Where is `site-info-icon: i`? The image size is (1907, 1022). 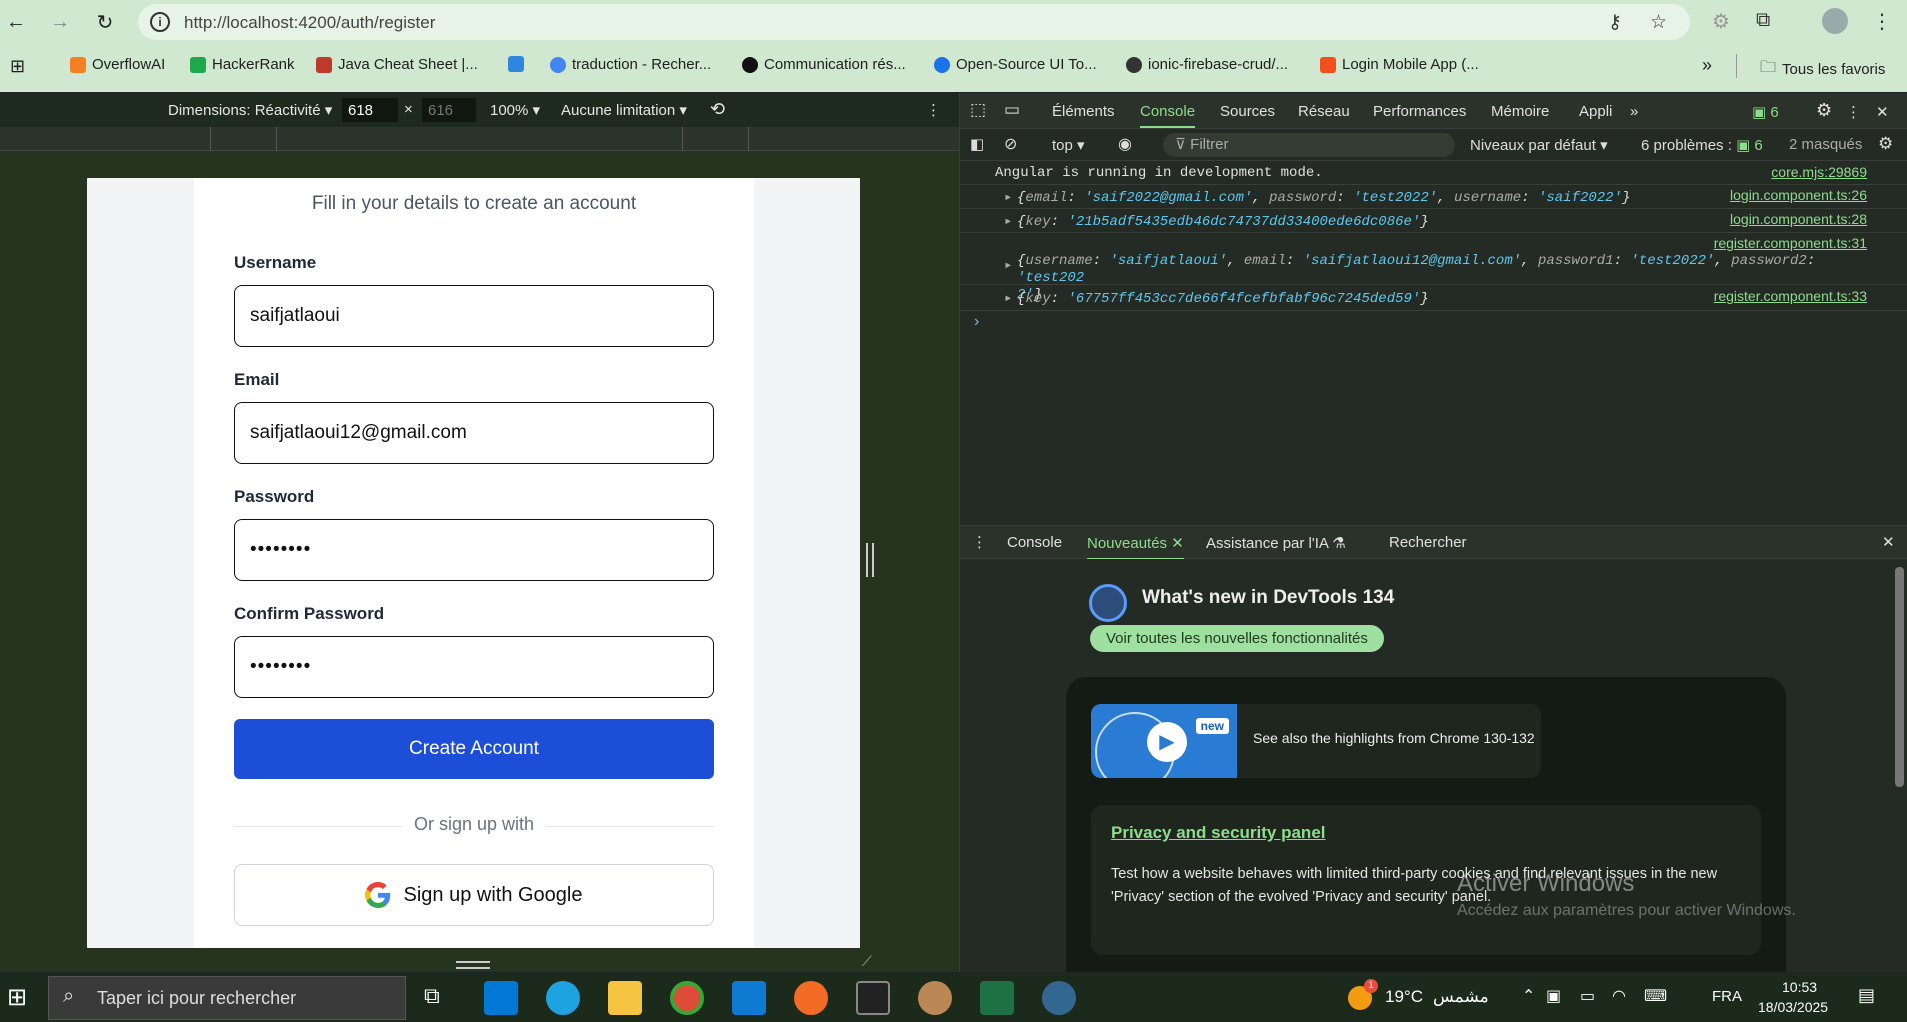
site-info-icon: i is located at coordinates (160, 22).